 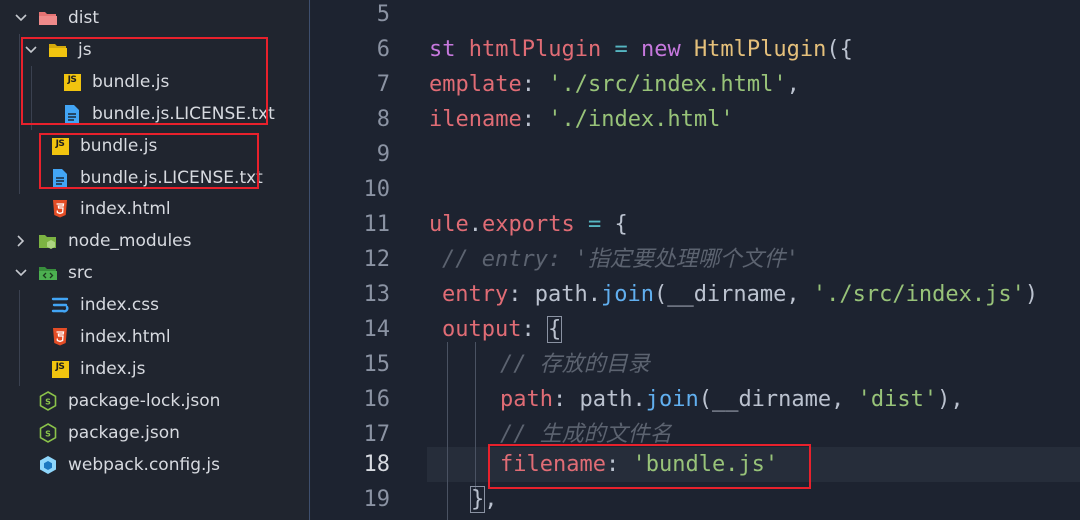 What do you see at coordinates (119, 305) in the screenshot?
I see `tree-item-label: index.css` at bounding box center [119, 305].